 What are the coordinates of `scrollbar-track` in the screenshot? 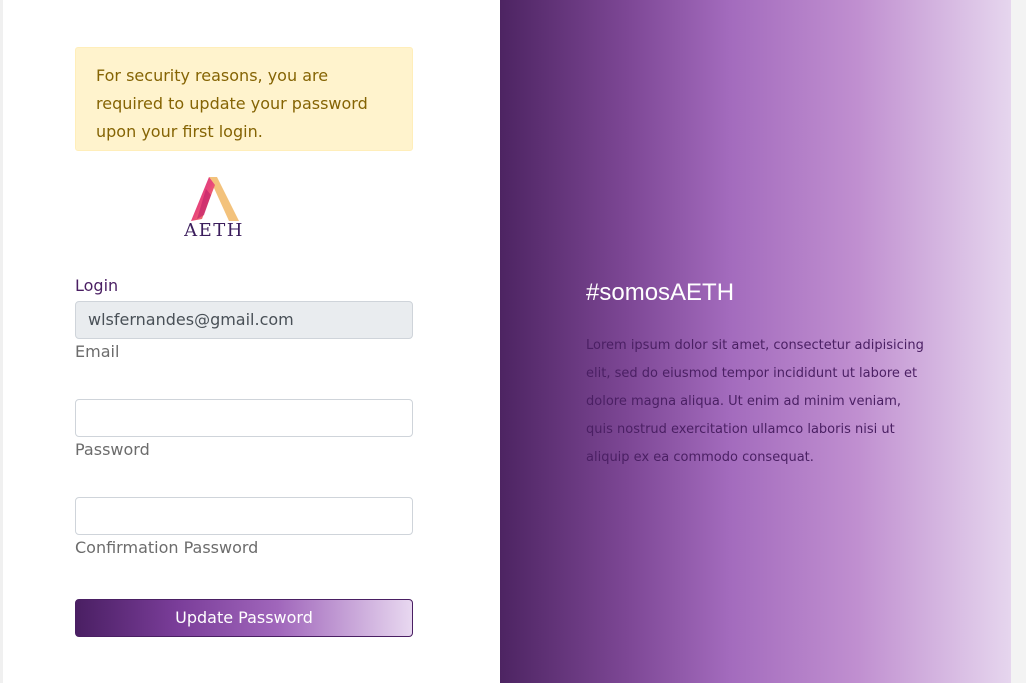 It's located at (1018, 341).